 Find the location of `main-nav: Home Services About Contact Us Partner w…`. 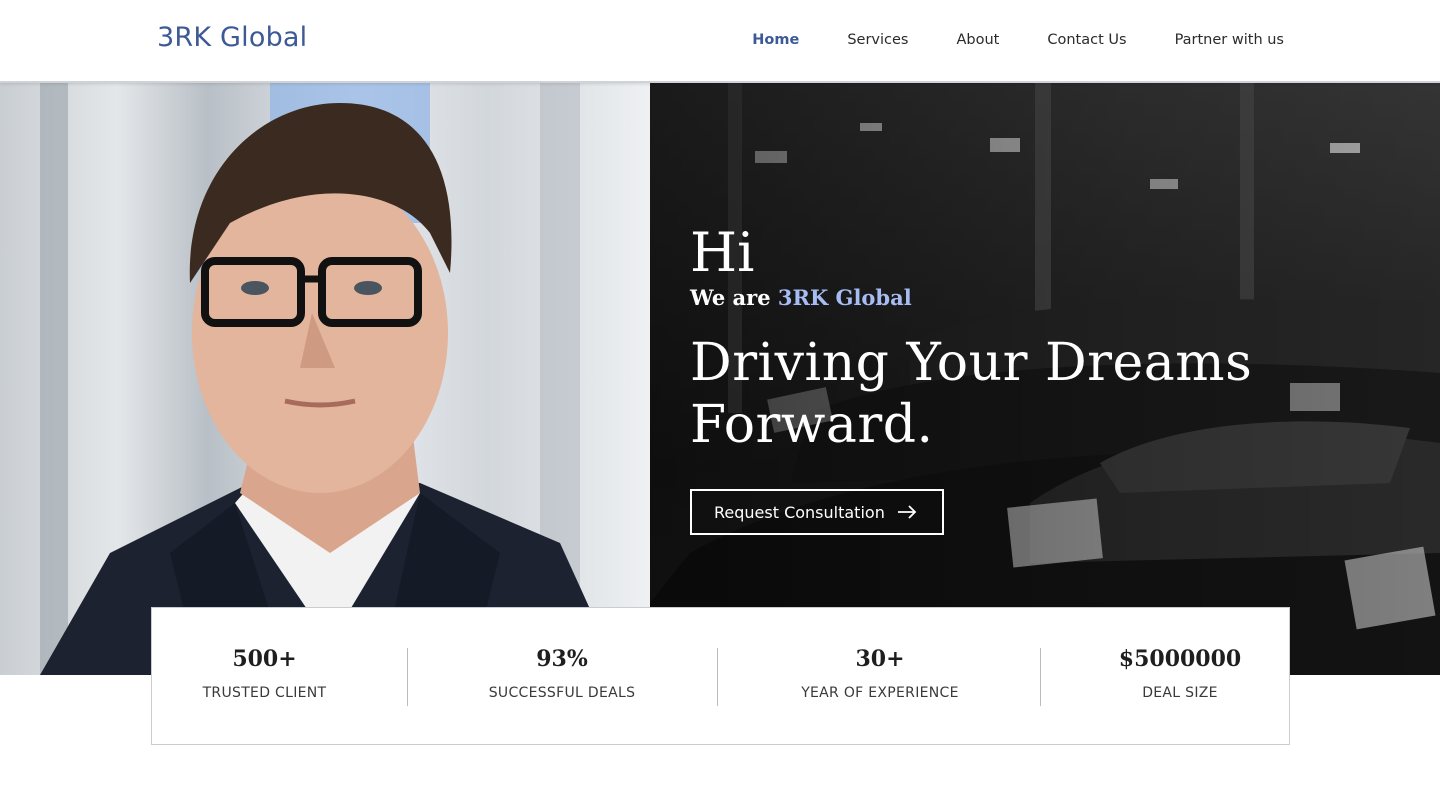

main-nav: Home Services About Contact Us Partner w… is located at coordinates (994, 40).